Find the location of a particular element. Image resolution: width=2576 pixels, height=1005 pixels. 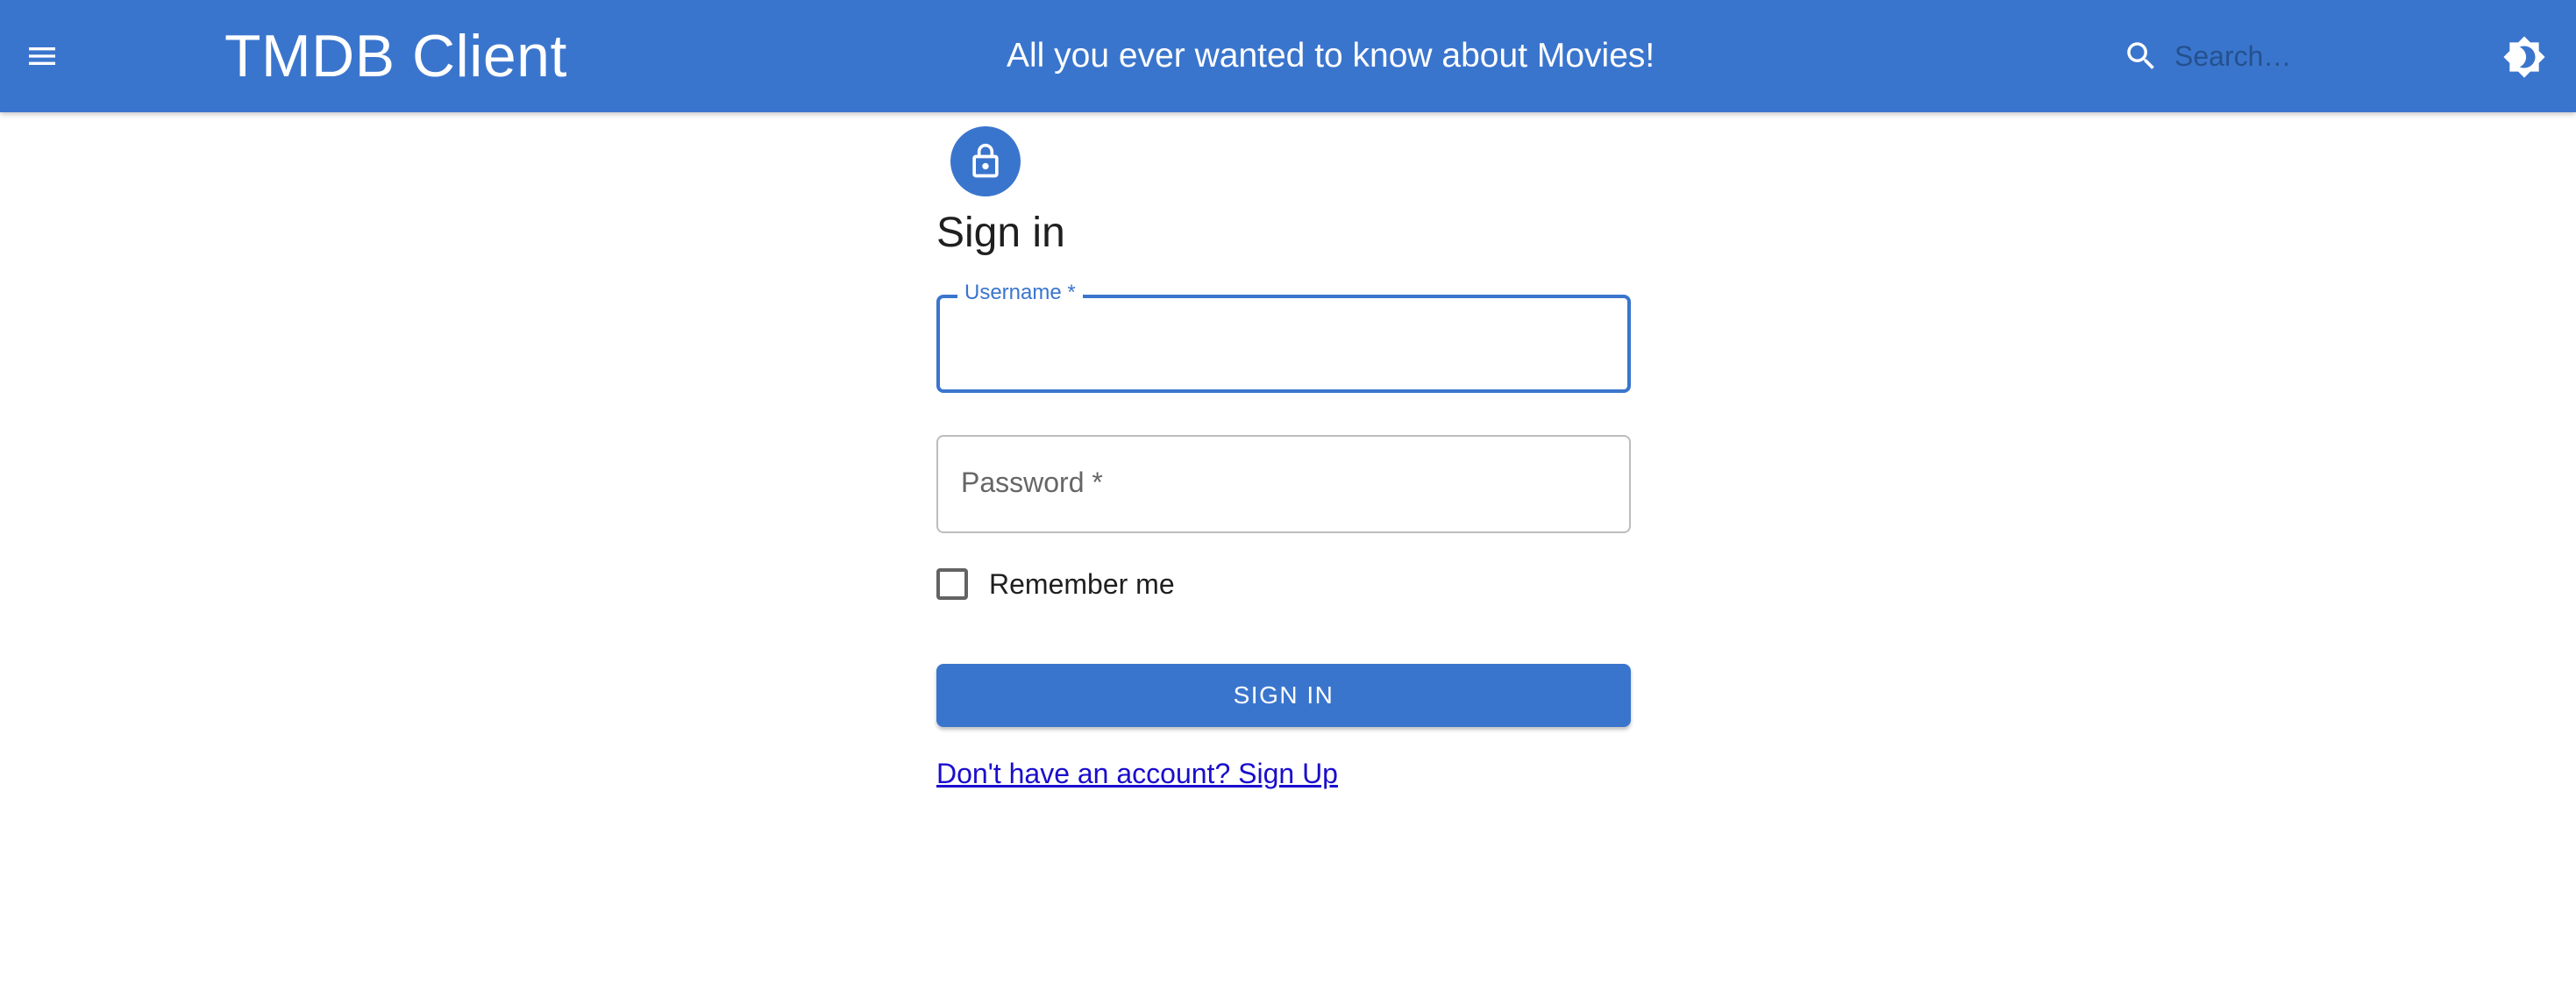

password-field: Password * is located at coordinates (1283, 484).